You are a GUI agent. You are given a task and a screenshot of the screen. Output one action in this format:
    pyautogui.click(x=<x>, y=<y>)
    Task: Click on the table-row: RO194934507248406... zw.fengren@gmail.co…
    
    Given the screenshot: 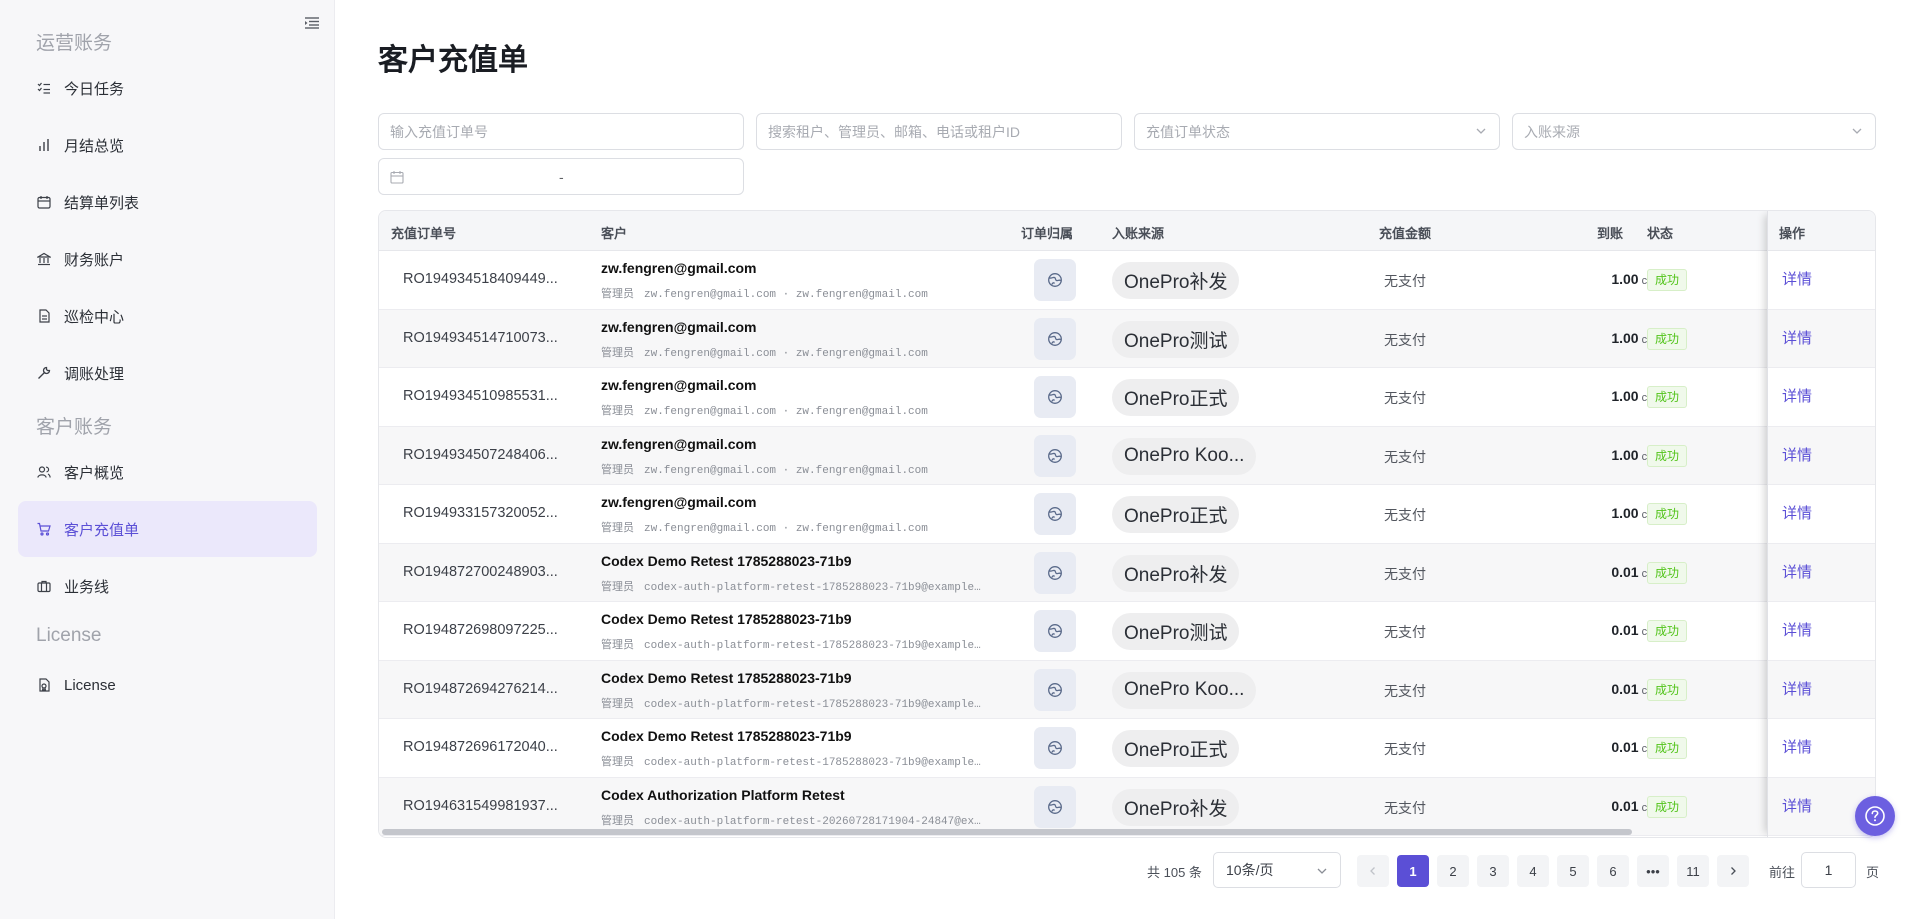 What is the action you would take?
    pyautogui.click(x=1127, y=455)
    